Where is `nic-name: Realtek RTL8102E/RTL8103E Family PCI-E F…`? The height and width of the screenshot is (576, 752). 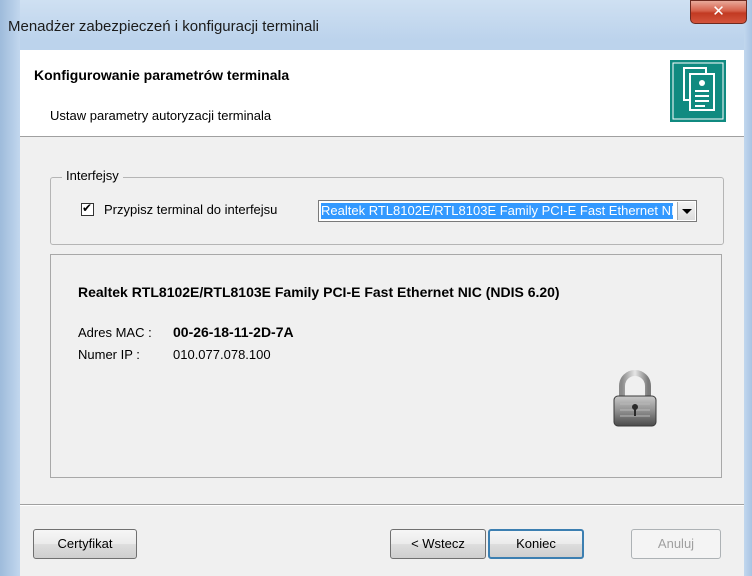
nic-name: Realtek RTL8102E/RTL8103E Family PCI-E F… is located at coordinates (319, 292).